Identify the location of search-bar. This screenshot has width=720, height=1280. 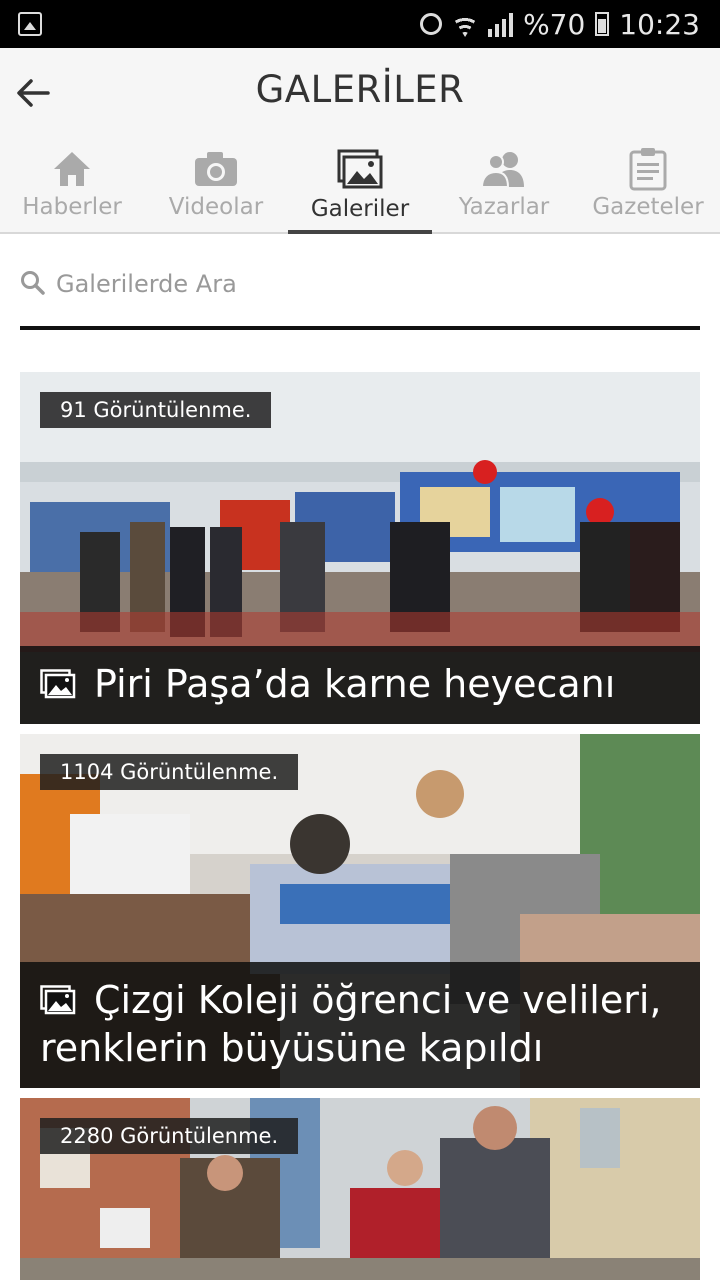
(360, 291).